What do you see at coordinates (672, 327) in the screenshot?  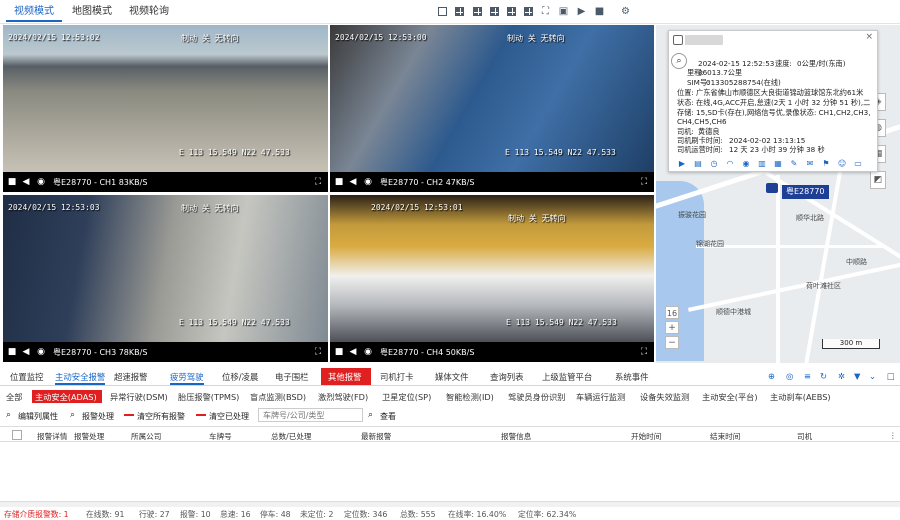 I see `zoom-in-button: +` at bounding box center [672, 327].